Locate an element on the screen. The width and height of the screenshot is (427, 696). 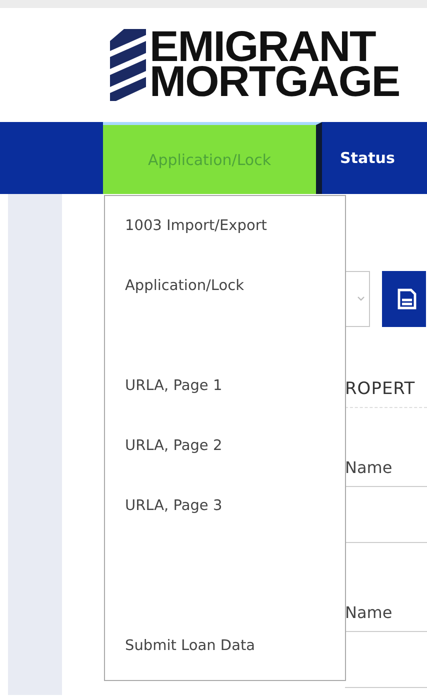
logo-text: EMIGRANT is located at coordinates (263, 47).